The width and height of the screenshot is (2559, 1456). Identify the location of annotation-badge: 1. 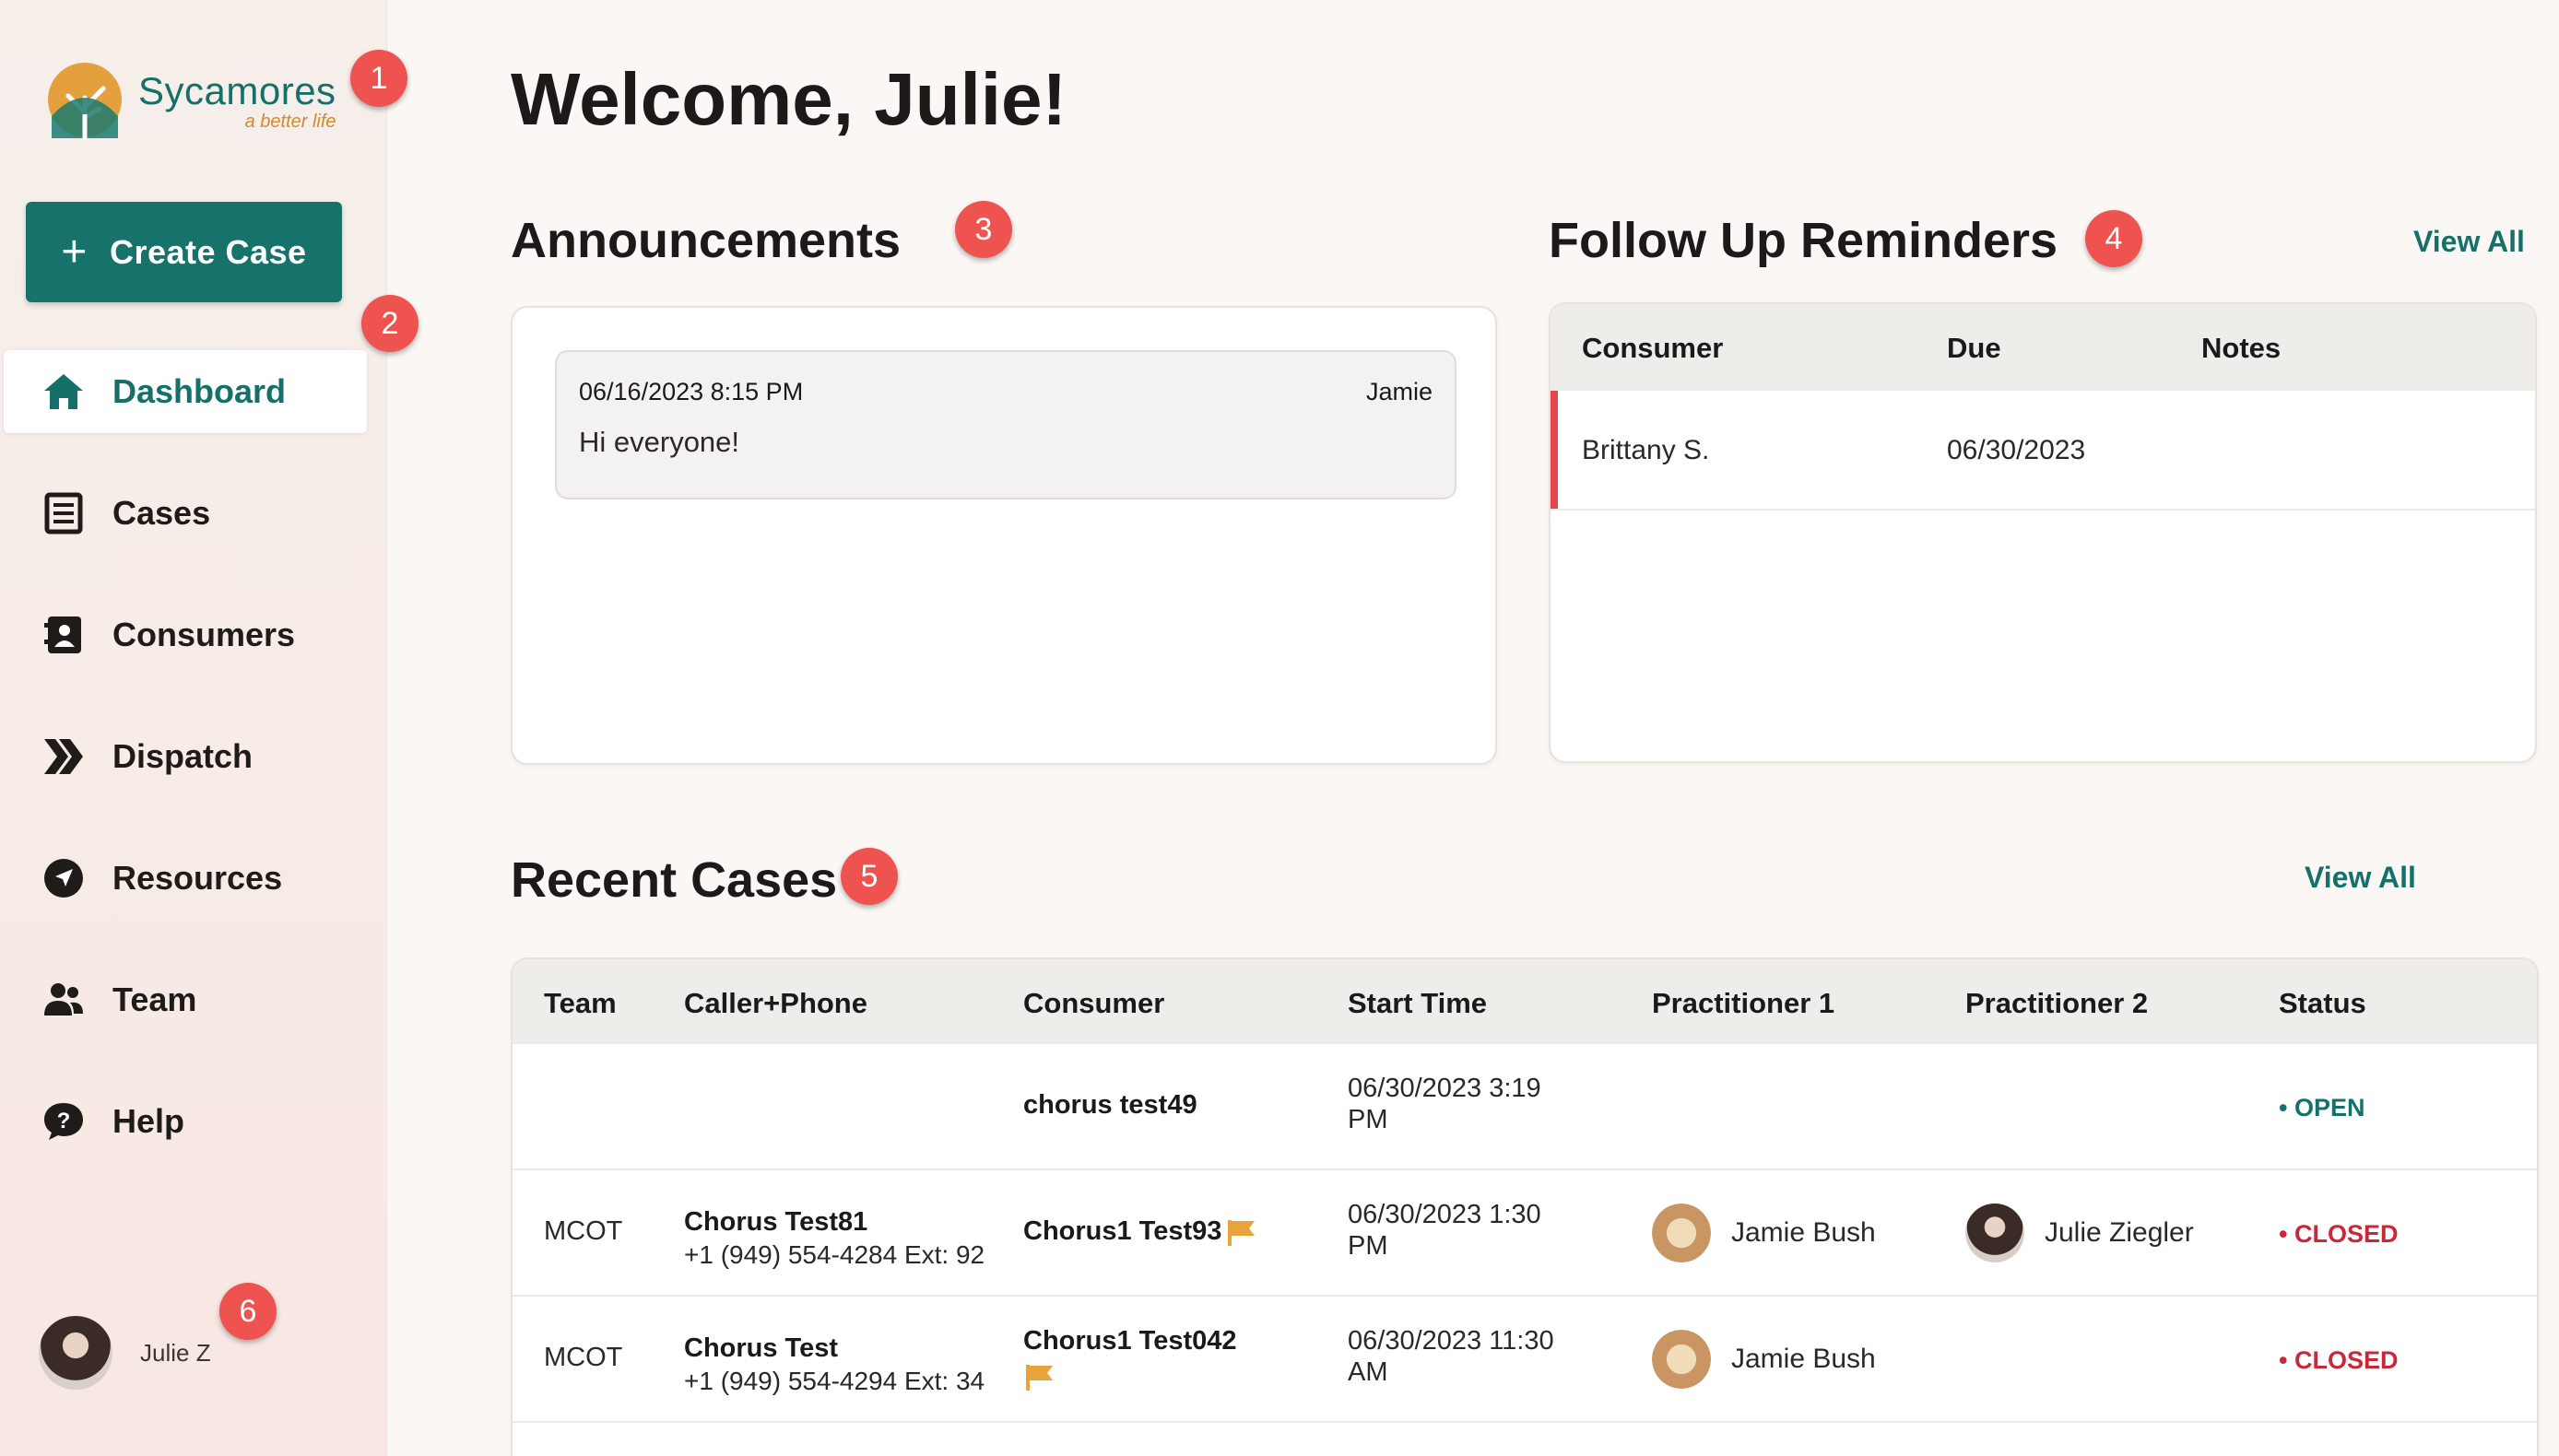
(378, 78).